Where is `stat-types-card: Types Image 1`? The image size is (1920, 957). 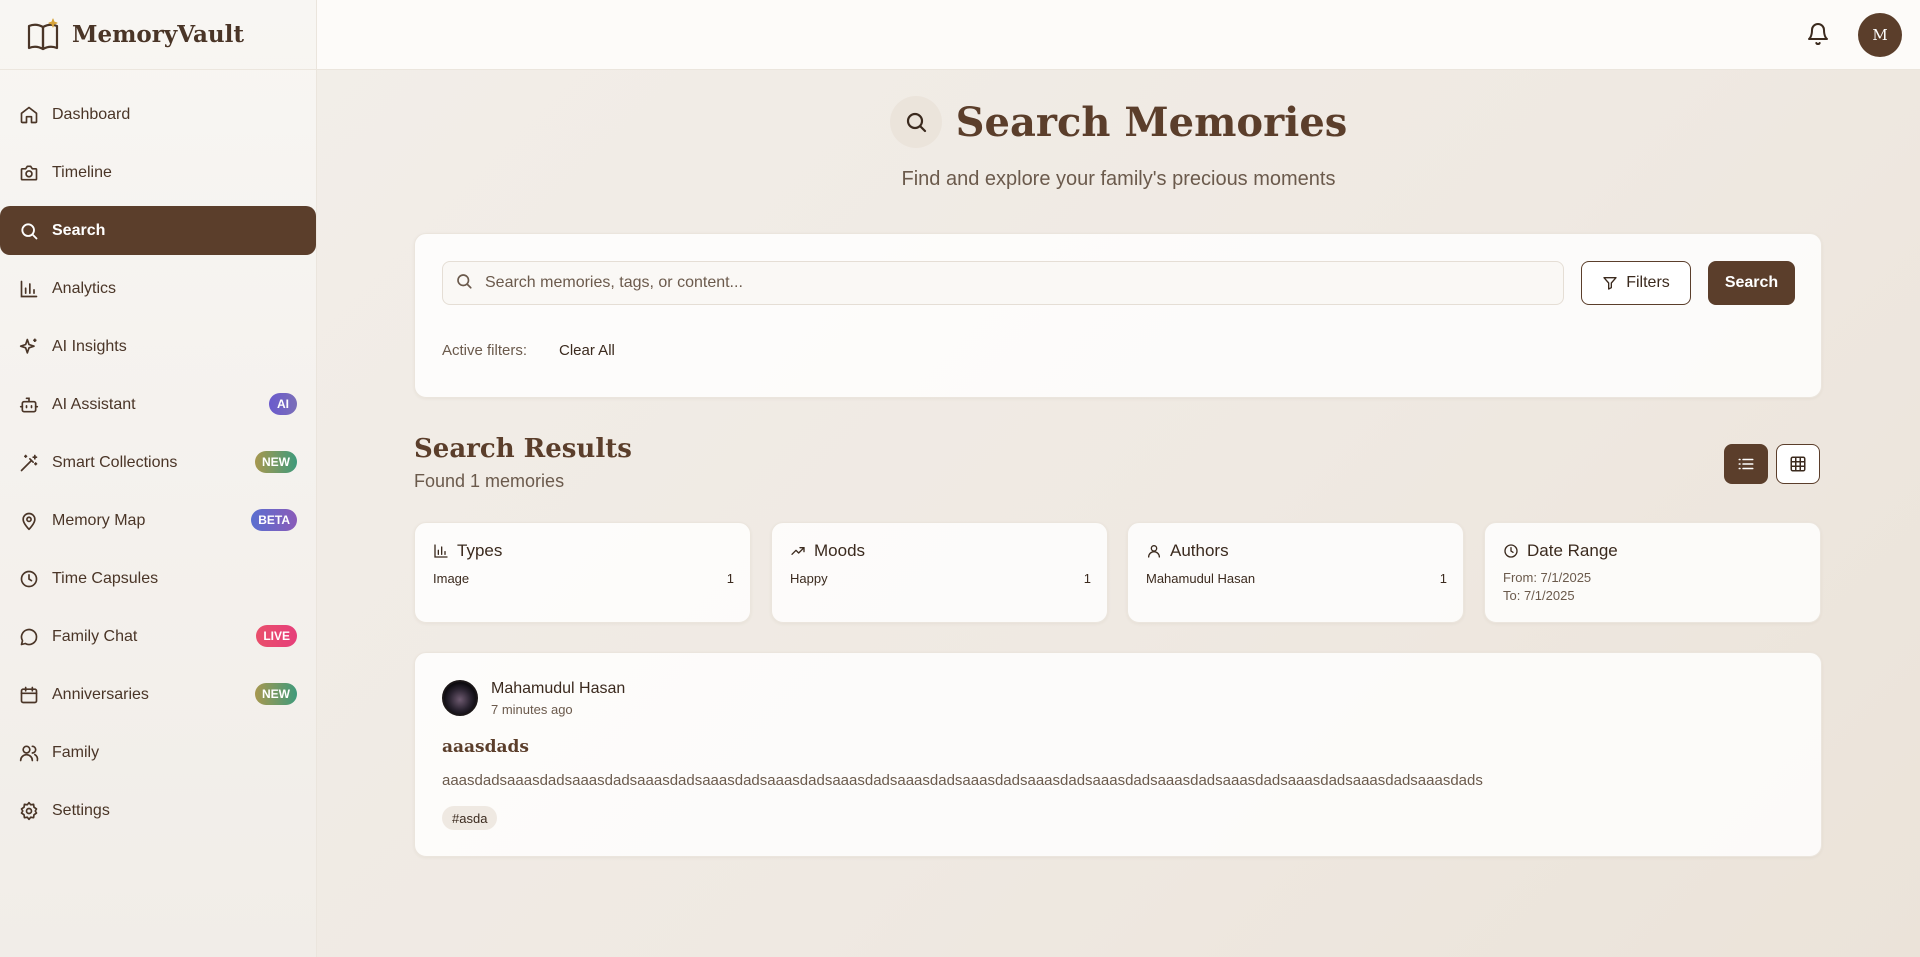 stat-types-card: Types Image 1 is located at coordinates (582, 572).